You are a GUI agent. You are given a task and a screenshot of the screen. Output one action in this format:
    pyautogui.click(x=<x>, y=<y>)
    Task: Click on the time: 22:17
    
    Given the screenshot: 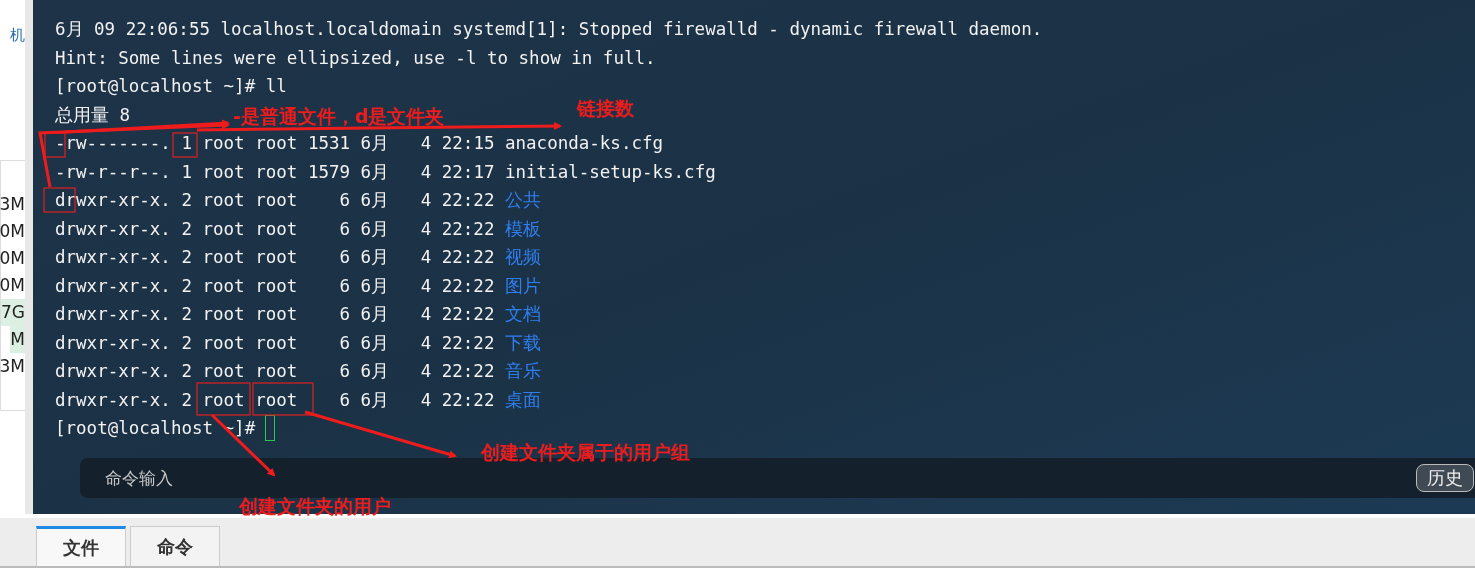 What is the action you would take?
    pyautogui.click(x=468, y=171)
    